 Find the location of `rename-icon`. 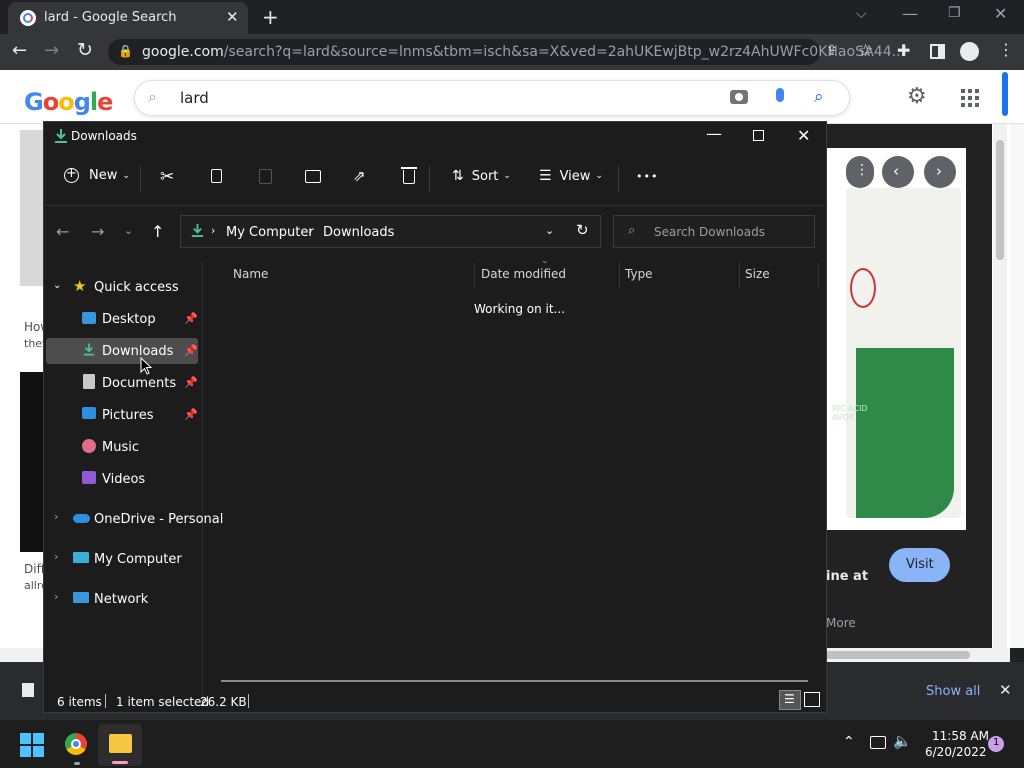

rename-icon is located at coordinates (313, 176).